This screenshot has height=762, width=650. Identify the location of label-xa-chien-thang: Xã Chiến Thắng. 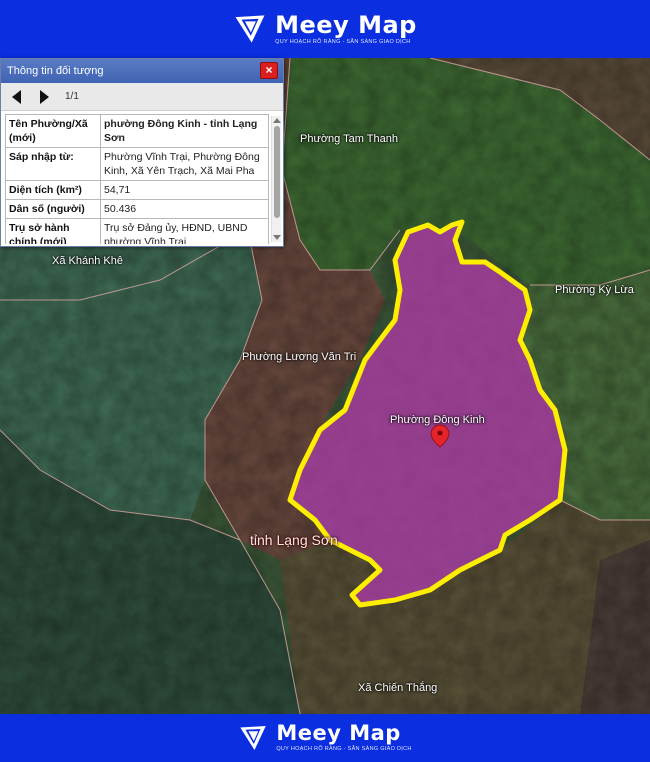
(398, 688).